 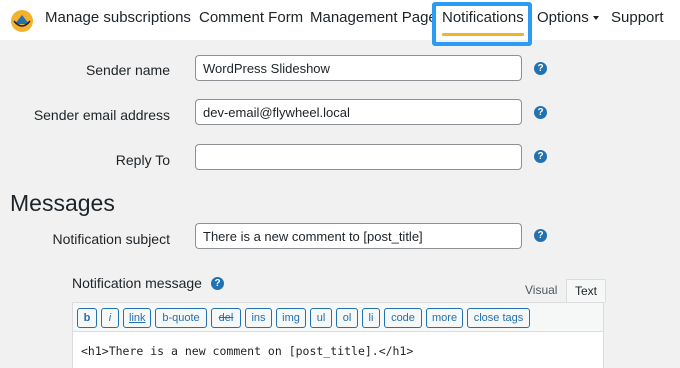 What do you see at coordinates (101, 115) in the screenshot?
I see `sender-email-label: Sender email address` at bounding box center [101, 115].